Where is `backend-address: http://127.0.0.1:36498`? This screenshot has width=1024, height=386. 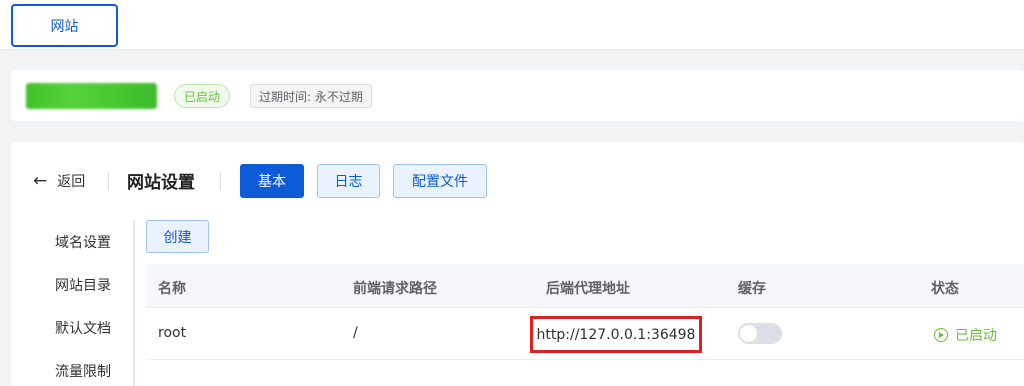 backend-address: http://127.0.0.1:36498 is located at coordinates (616, 334).